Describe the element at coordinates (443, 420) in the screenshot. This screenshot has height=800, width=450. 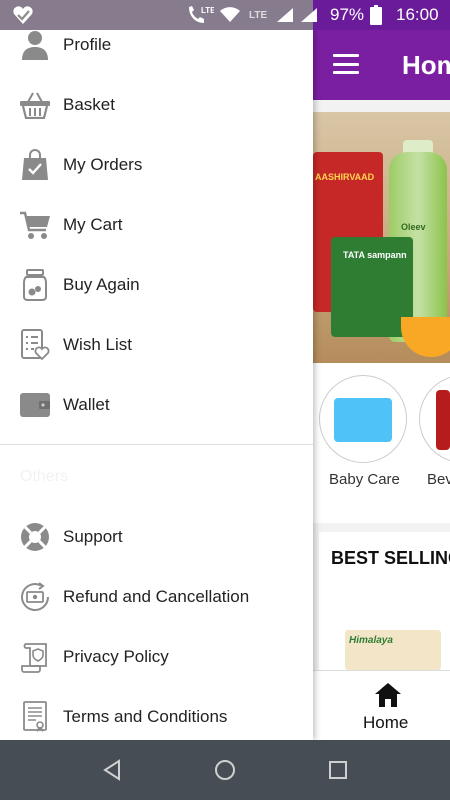
I see `bottle-image` at that location.